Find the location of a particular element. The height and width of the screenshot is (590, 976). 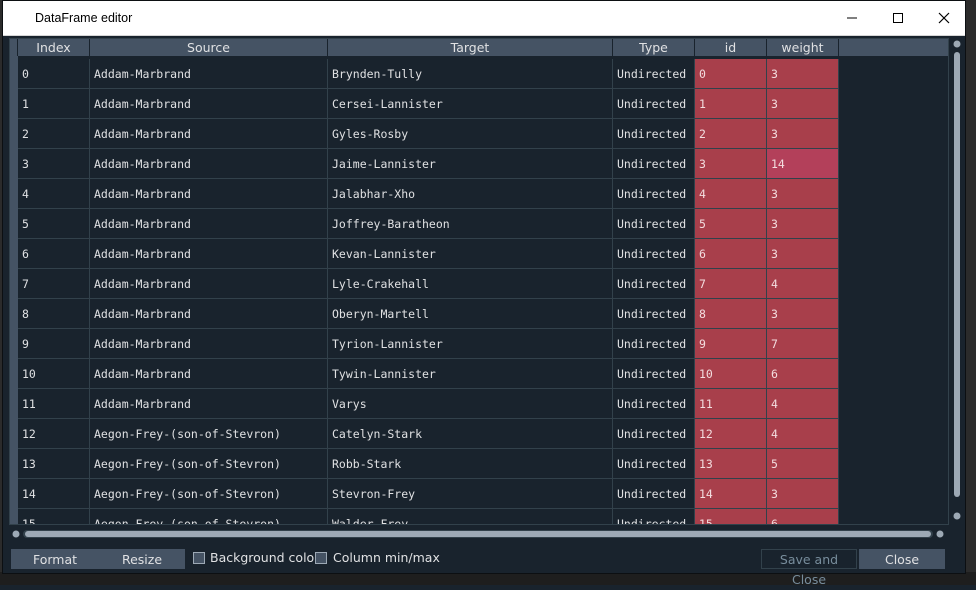

id-cell: 0 is located at coordinates (731, 74).